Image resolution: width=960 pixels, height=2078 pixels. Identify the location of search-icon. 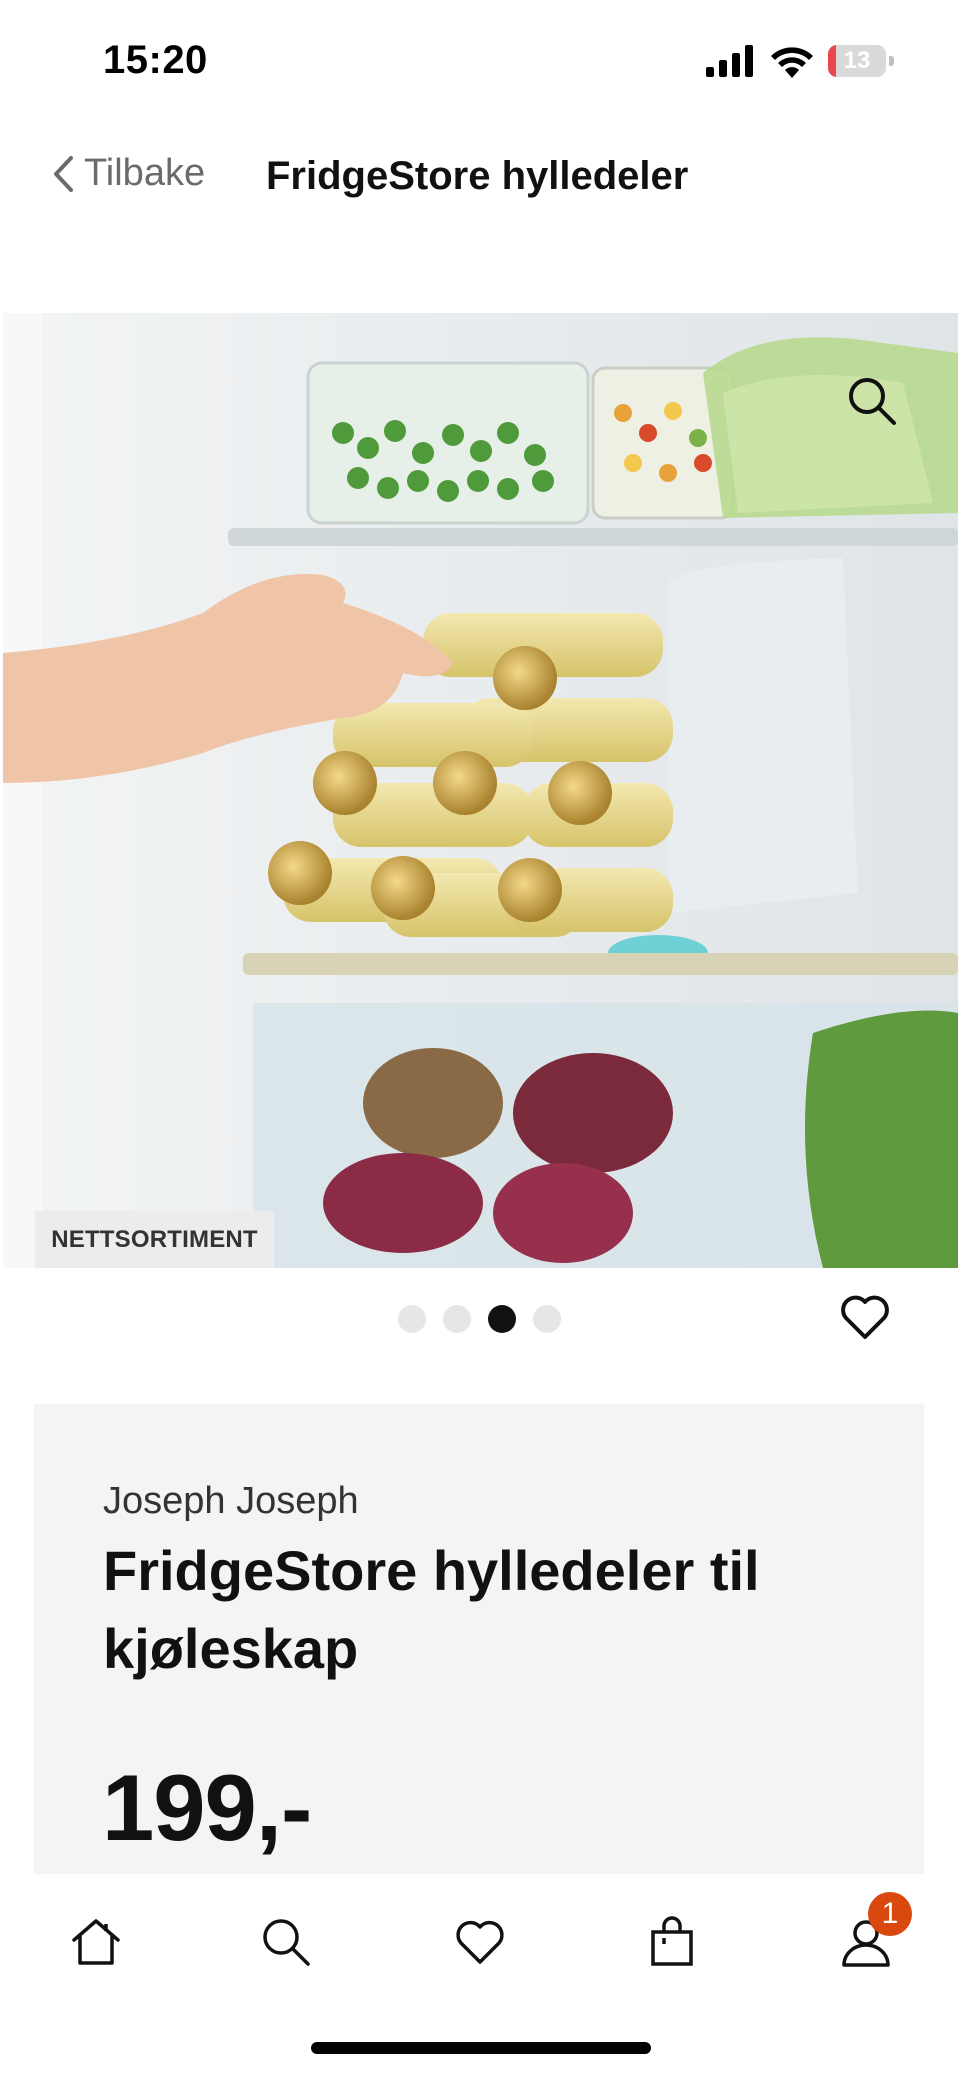
(286, 1942).